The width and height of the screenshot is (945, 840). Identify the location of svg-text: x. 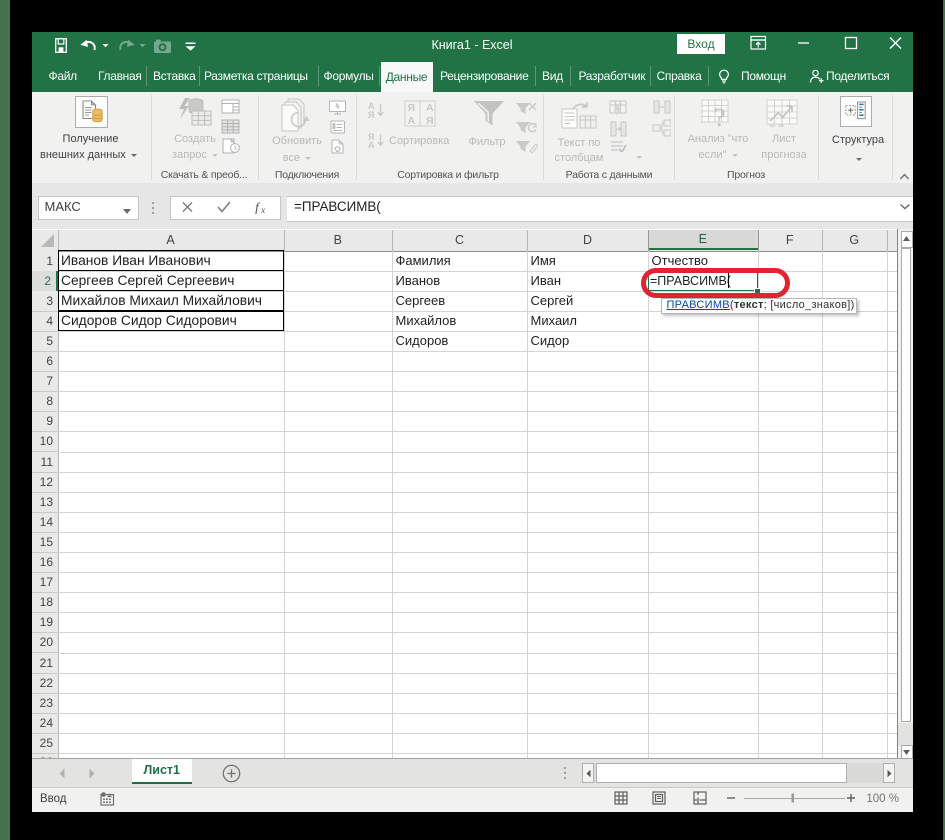
(263, 210).